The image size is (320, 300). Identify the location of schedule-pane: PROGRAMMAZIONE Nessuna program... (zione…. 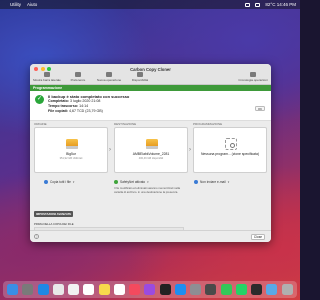
(230, 148).